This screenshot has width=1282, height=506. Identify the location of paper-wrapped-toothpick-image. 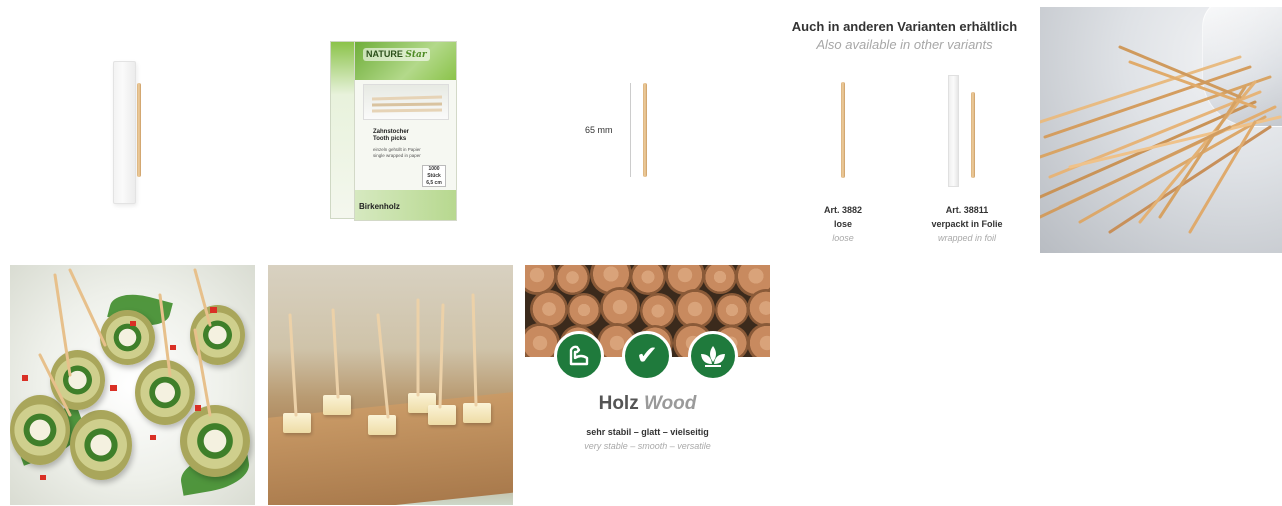
(132, 130).